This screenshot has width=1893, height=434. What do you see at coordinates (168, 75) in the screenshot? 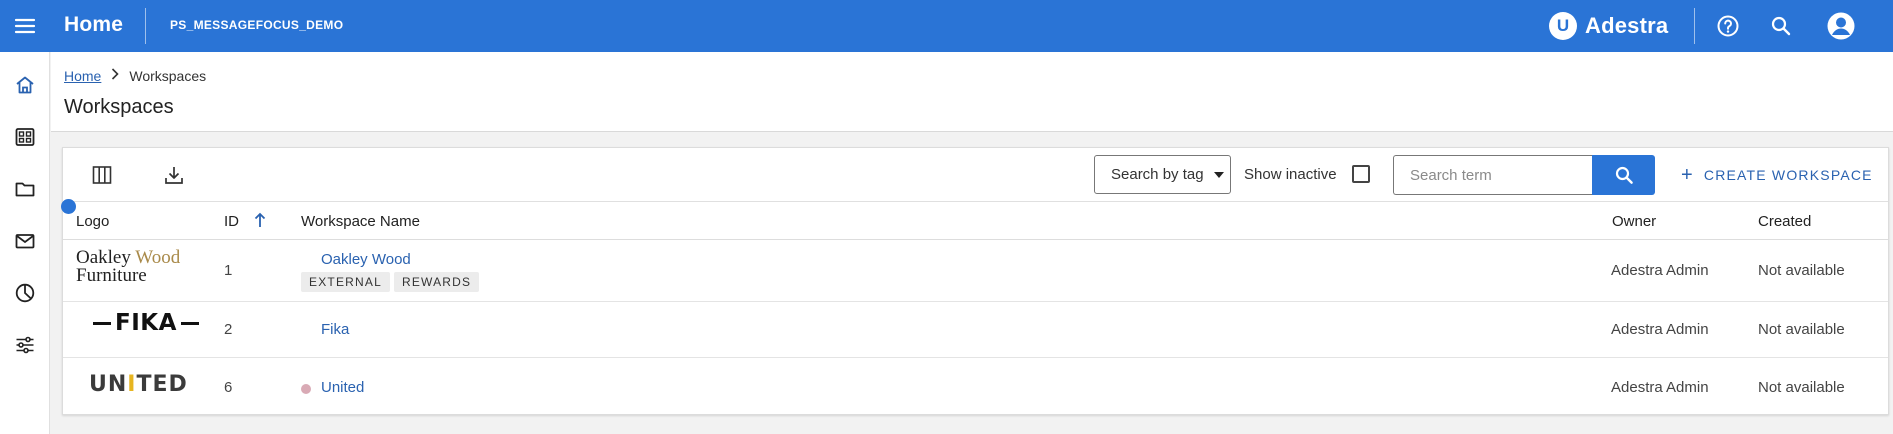
I see `breadcrumb-current: Workspaces` at bounding box center [168, 75].